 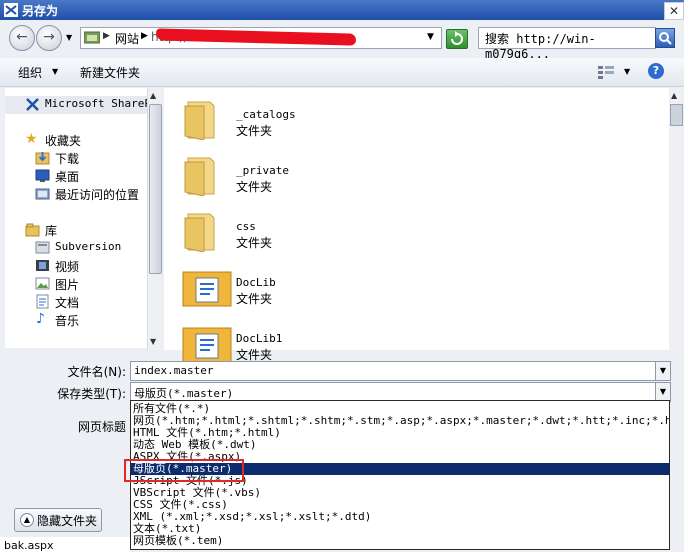 I want to click on file-name: DocLib1, so click(x=259, y=338).